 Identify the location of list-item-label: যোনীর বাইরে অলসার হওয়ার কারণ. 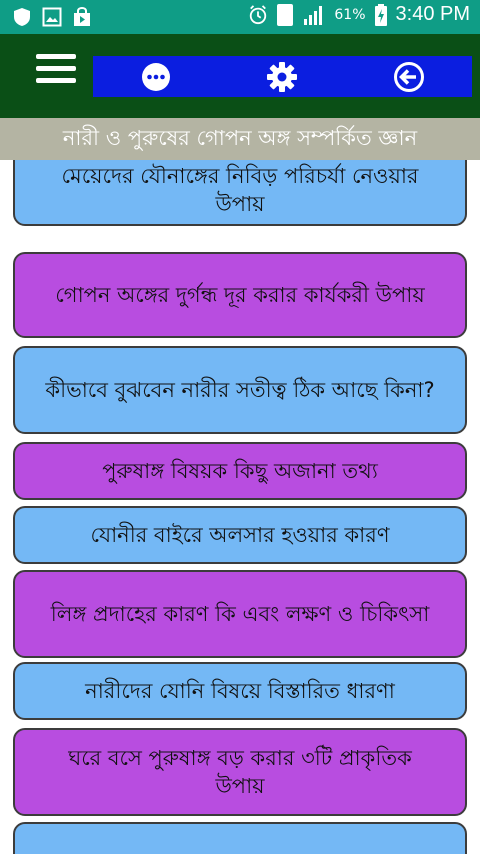
(240, 535).